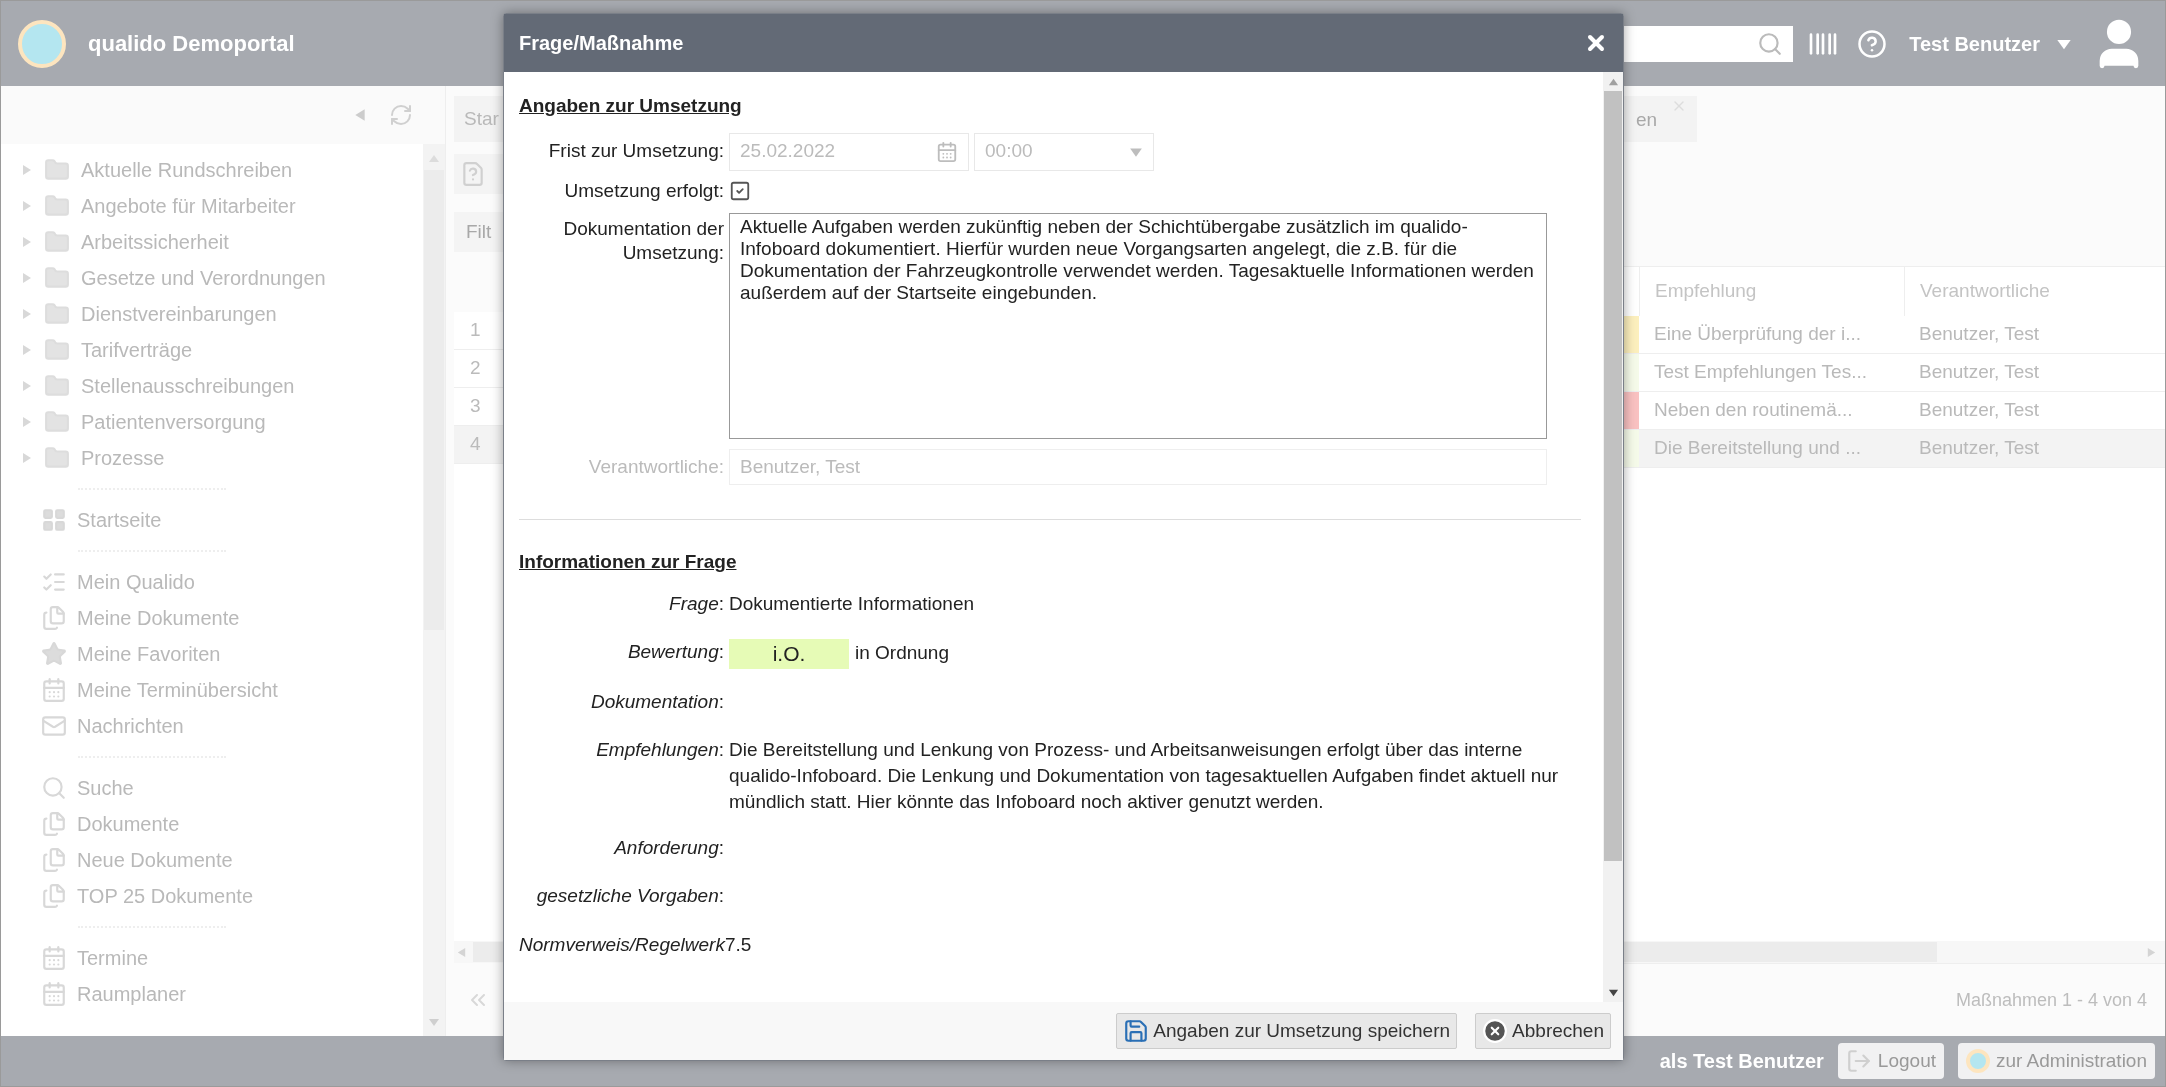 This screenshot has height=1087, width=2166. I want to click on dialog-scrollbar, so click(1613, 537).